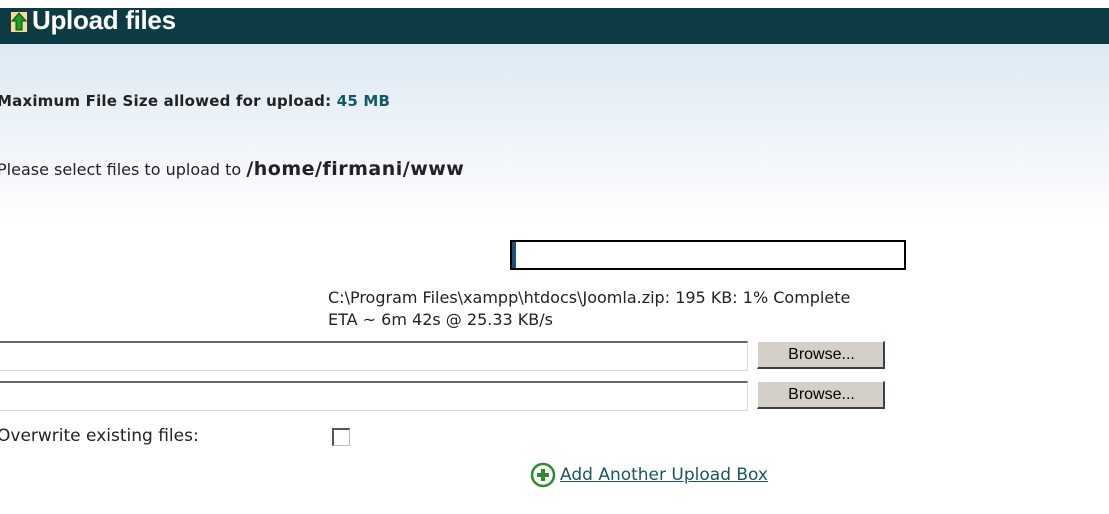 Image resolution: width=1109 pixels, height=514 pixels. What do you see at coordinates (554, 24) in the screenshot?
I see `page-header: Upload files` at bounding box center [554, 24].